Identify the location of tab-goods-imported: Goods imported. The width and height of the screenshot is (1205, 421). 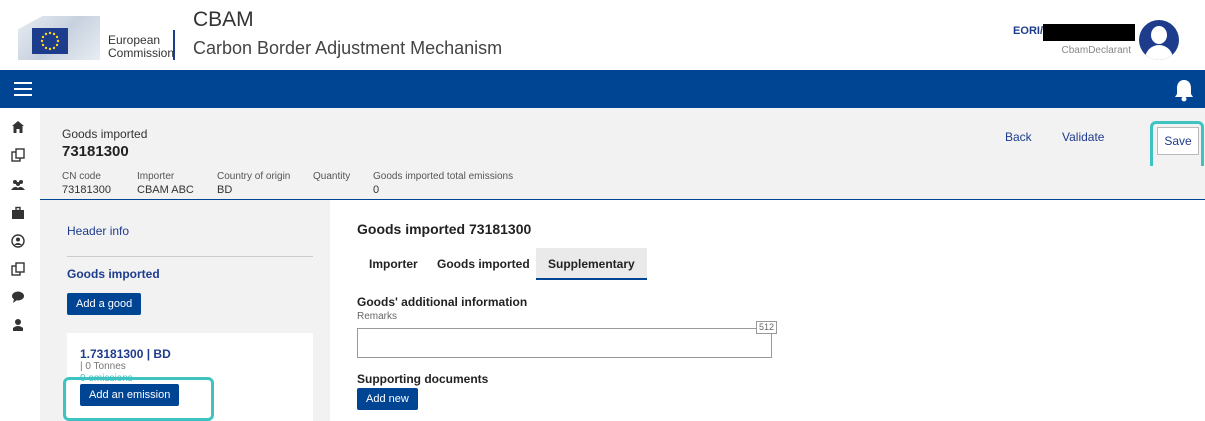
(483, 264).